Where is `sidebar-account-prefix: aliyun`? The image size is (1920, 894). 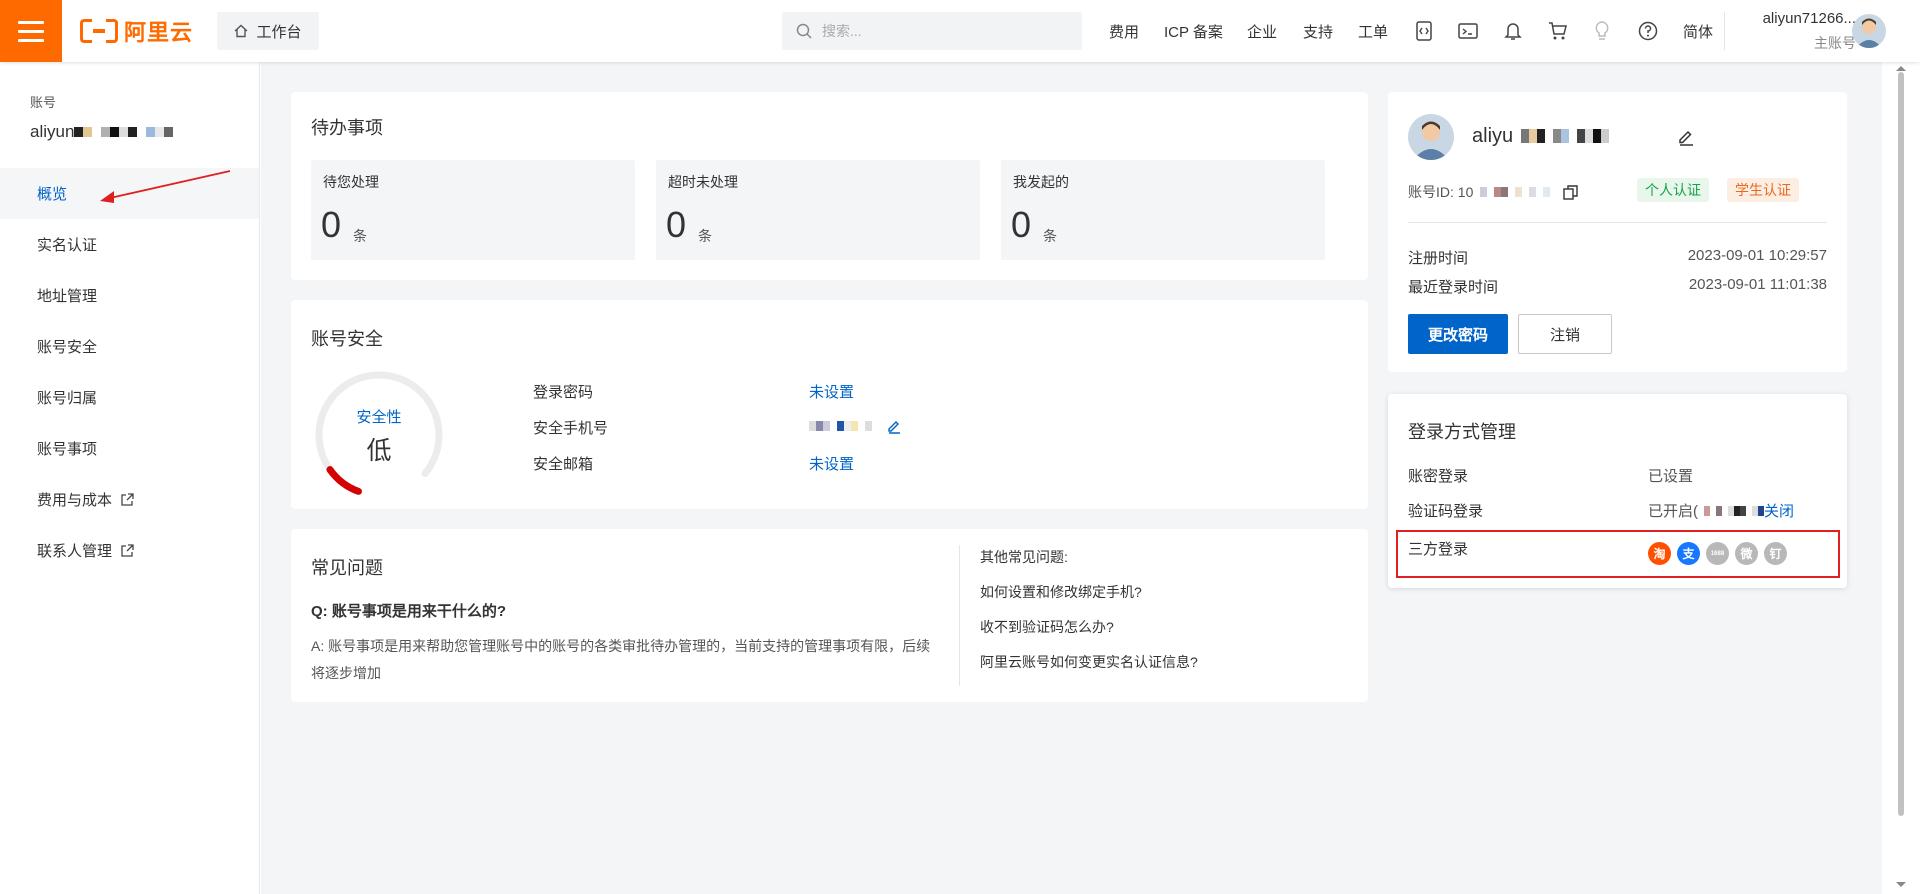
sidebar-account-prefix: aliyun is located at coordinates (52, 131).